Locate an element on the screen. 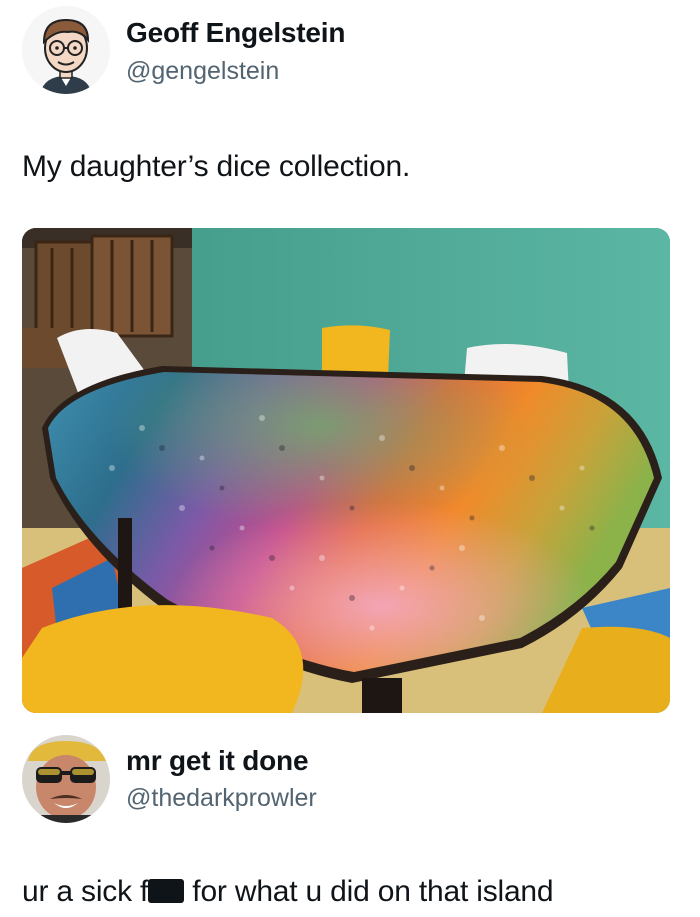  reply-text-start: ur a sick f is located at coordinates (85, 891).